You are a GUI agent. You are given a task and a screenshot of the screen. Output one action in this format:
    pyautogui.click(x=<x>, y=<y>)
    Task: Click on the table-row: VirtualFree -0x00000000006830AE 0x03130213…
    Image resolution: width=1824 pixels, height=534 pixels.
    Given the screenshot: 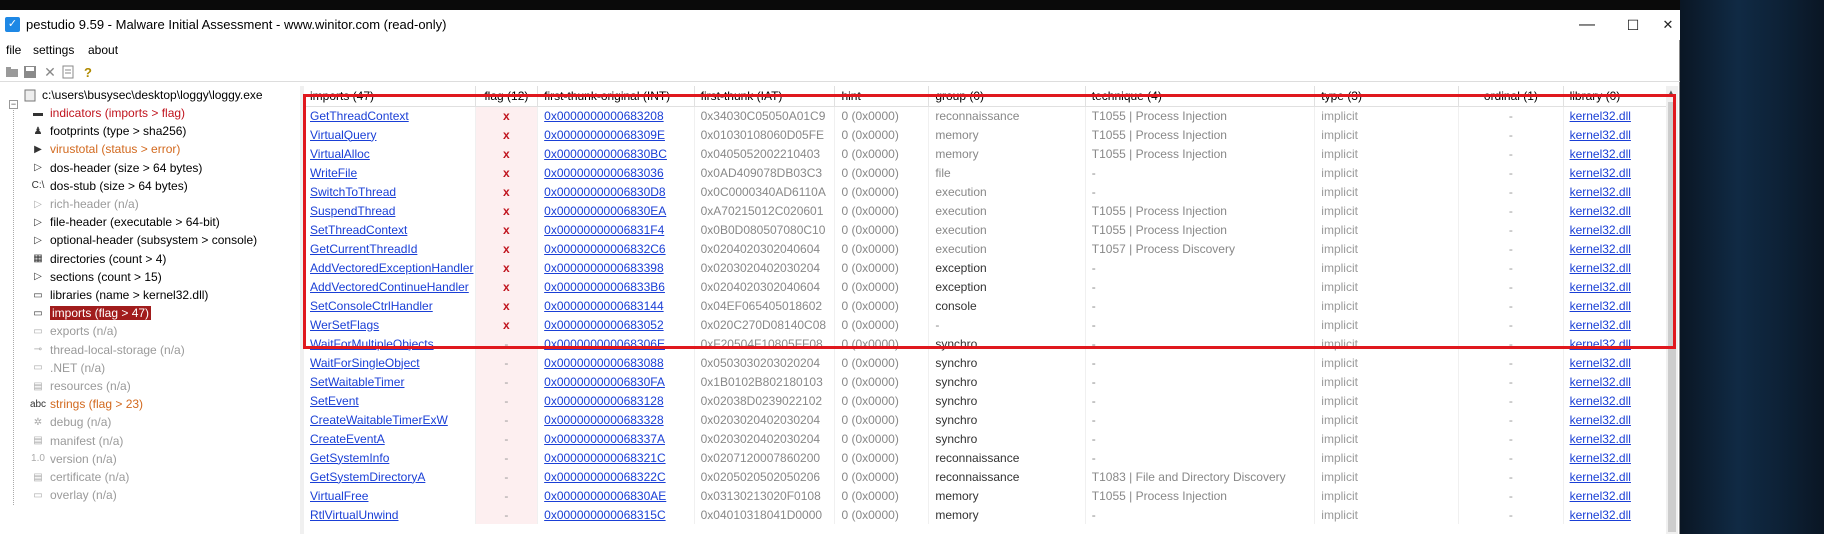 What is the action you would take?
    pyautogui.click(x=986, y=495)
    